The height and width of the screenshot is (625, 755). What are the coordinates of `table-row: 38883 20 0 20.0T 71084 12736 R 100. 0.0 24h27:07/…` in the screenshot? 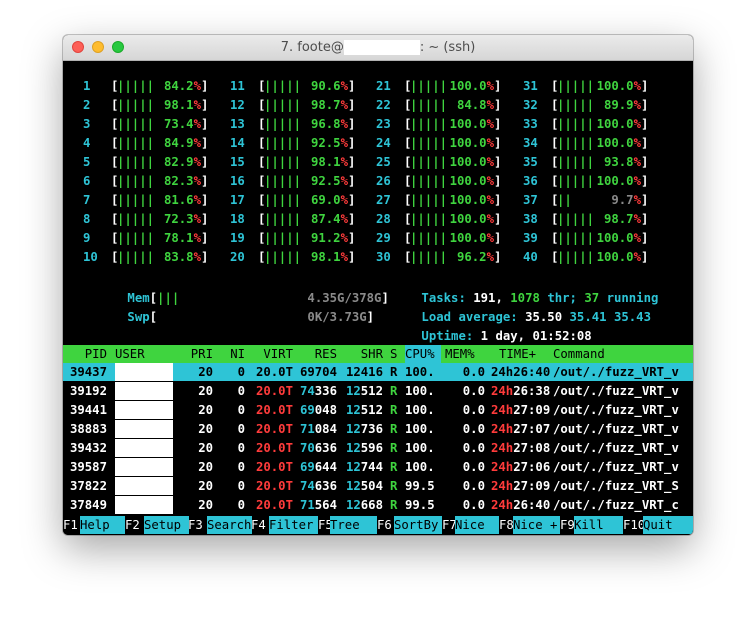 It's located at (378, 429).